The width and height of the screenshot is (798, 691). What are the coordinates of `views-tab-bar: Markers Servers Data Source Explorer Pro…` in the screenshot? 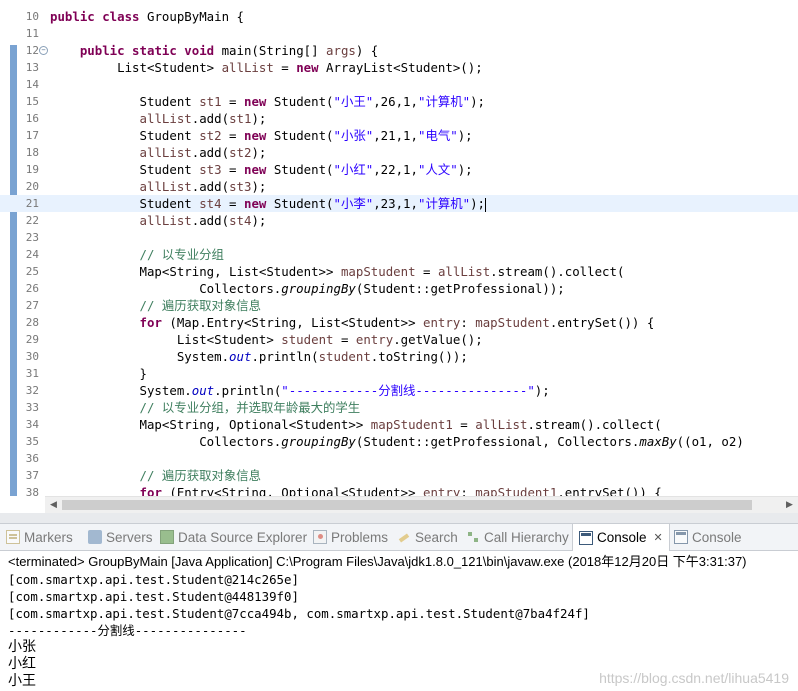 It's located at (399, 537).